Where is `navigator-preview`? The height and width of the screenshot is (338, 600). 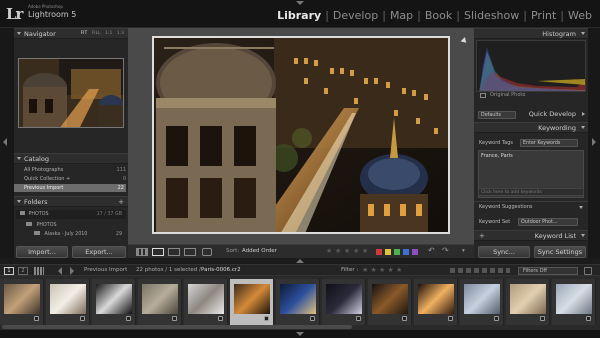 navigator-preview is located at coordinates (71, 93).